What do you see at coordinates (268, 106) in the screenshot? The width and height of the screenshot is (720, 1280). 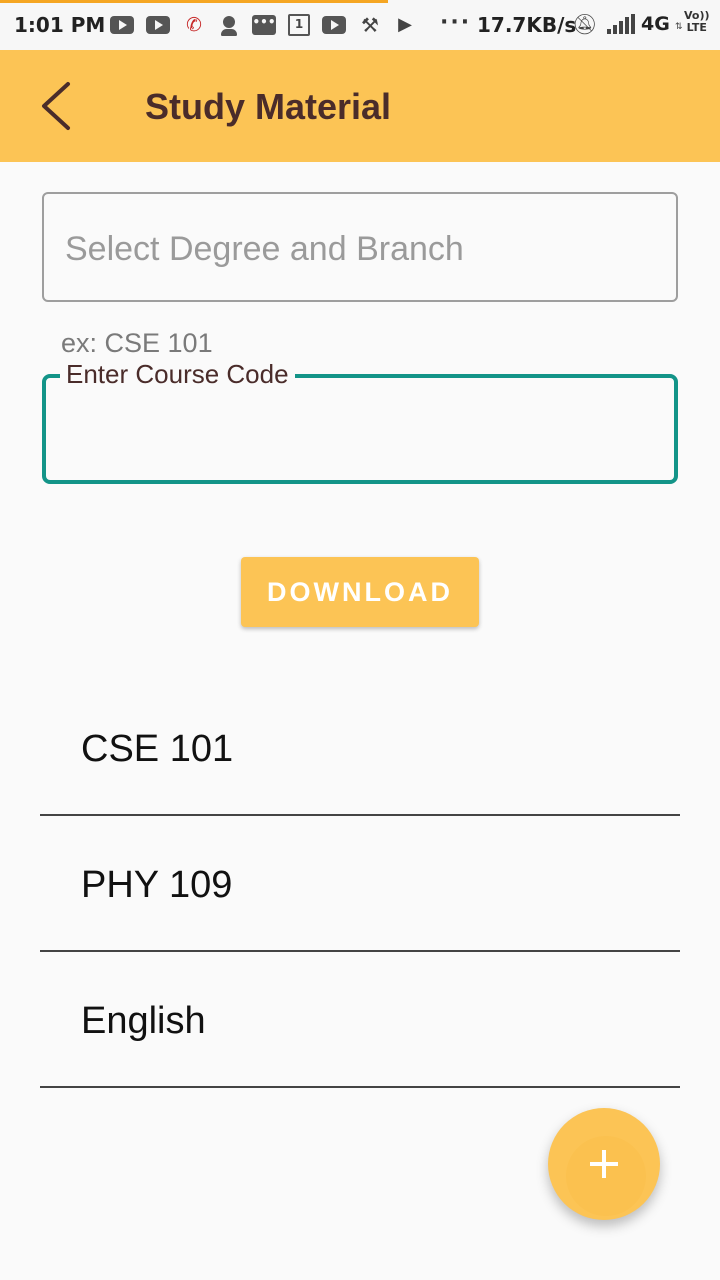 I see `page-title: Study Material` at bounding box center [268, 106].